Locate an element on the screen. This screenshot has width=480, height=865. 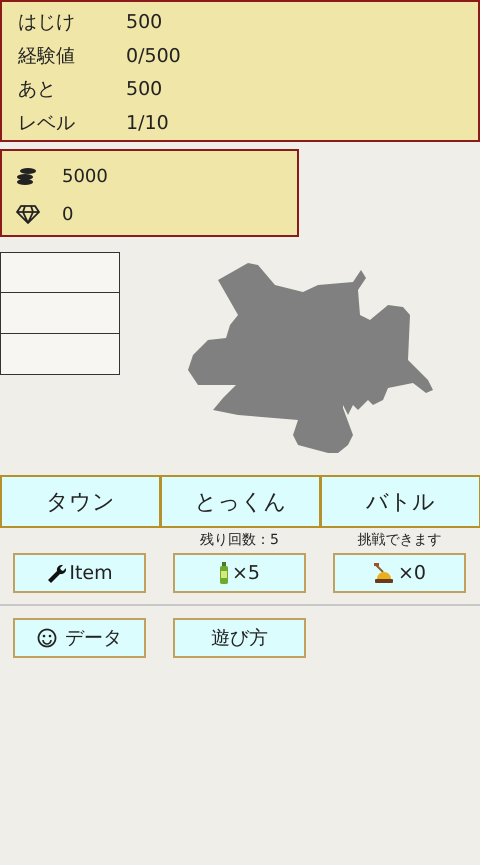
coins-icon is located at coordinates (27, 176).